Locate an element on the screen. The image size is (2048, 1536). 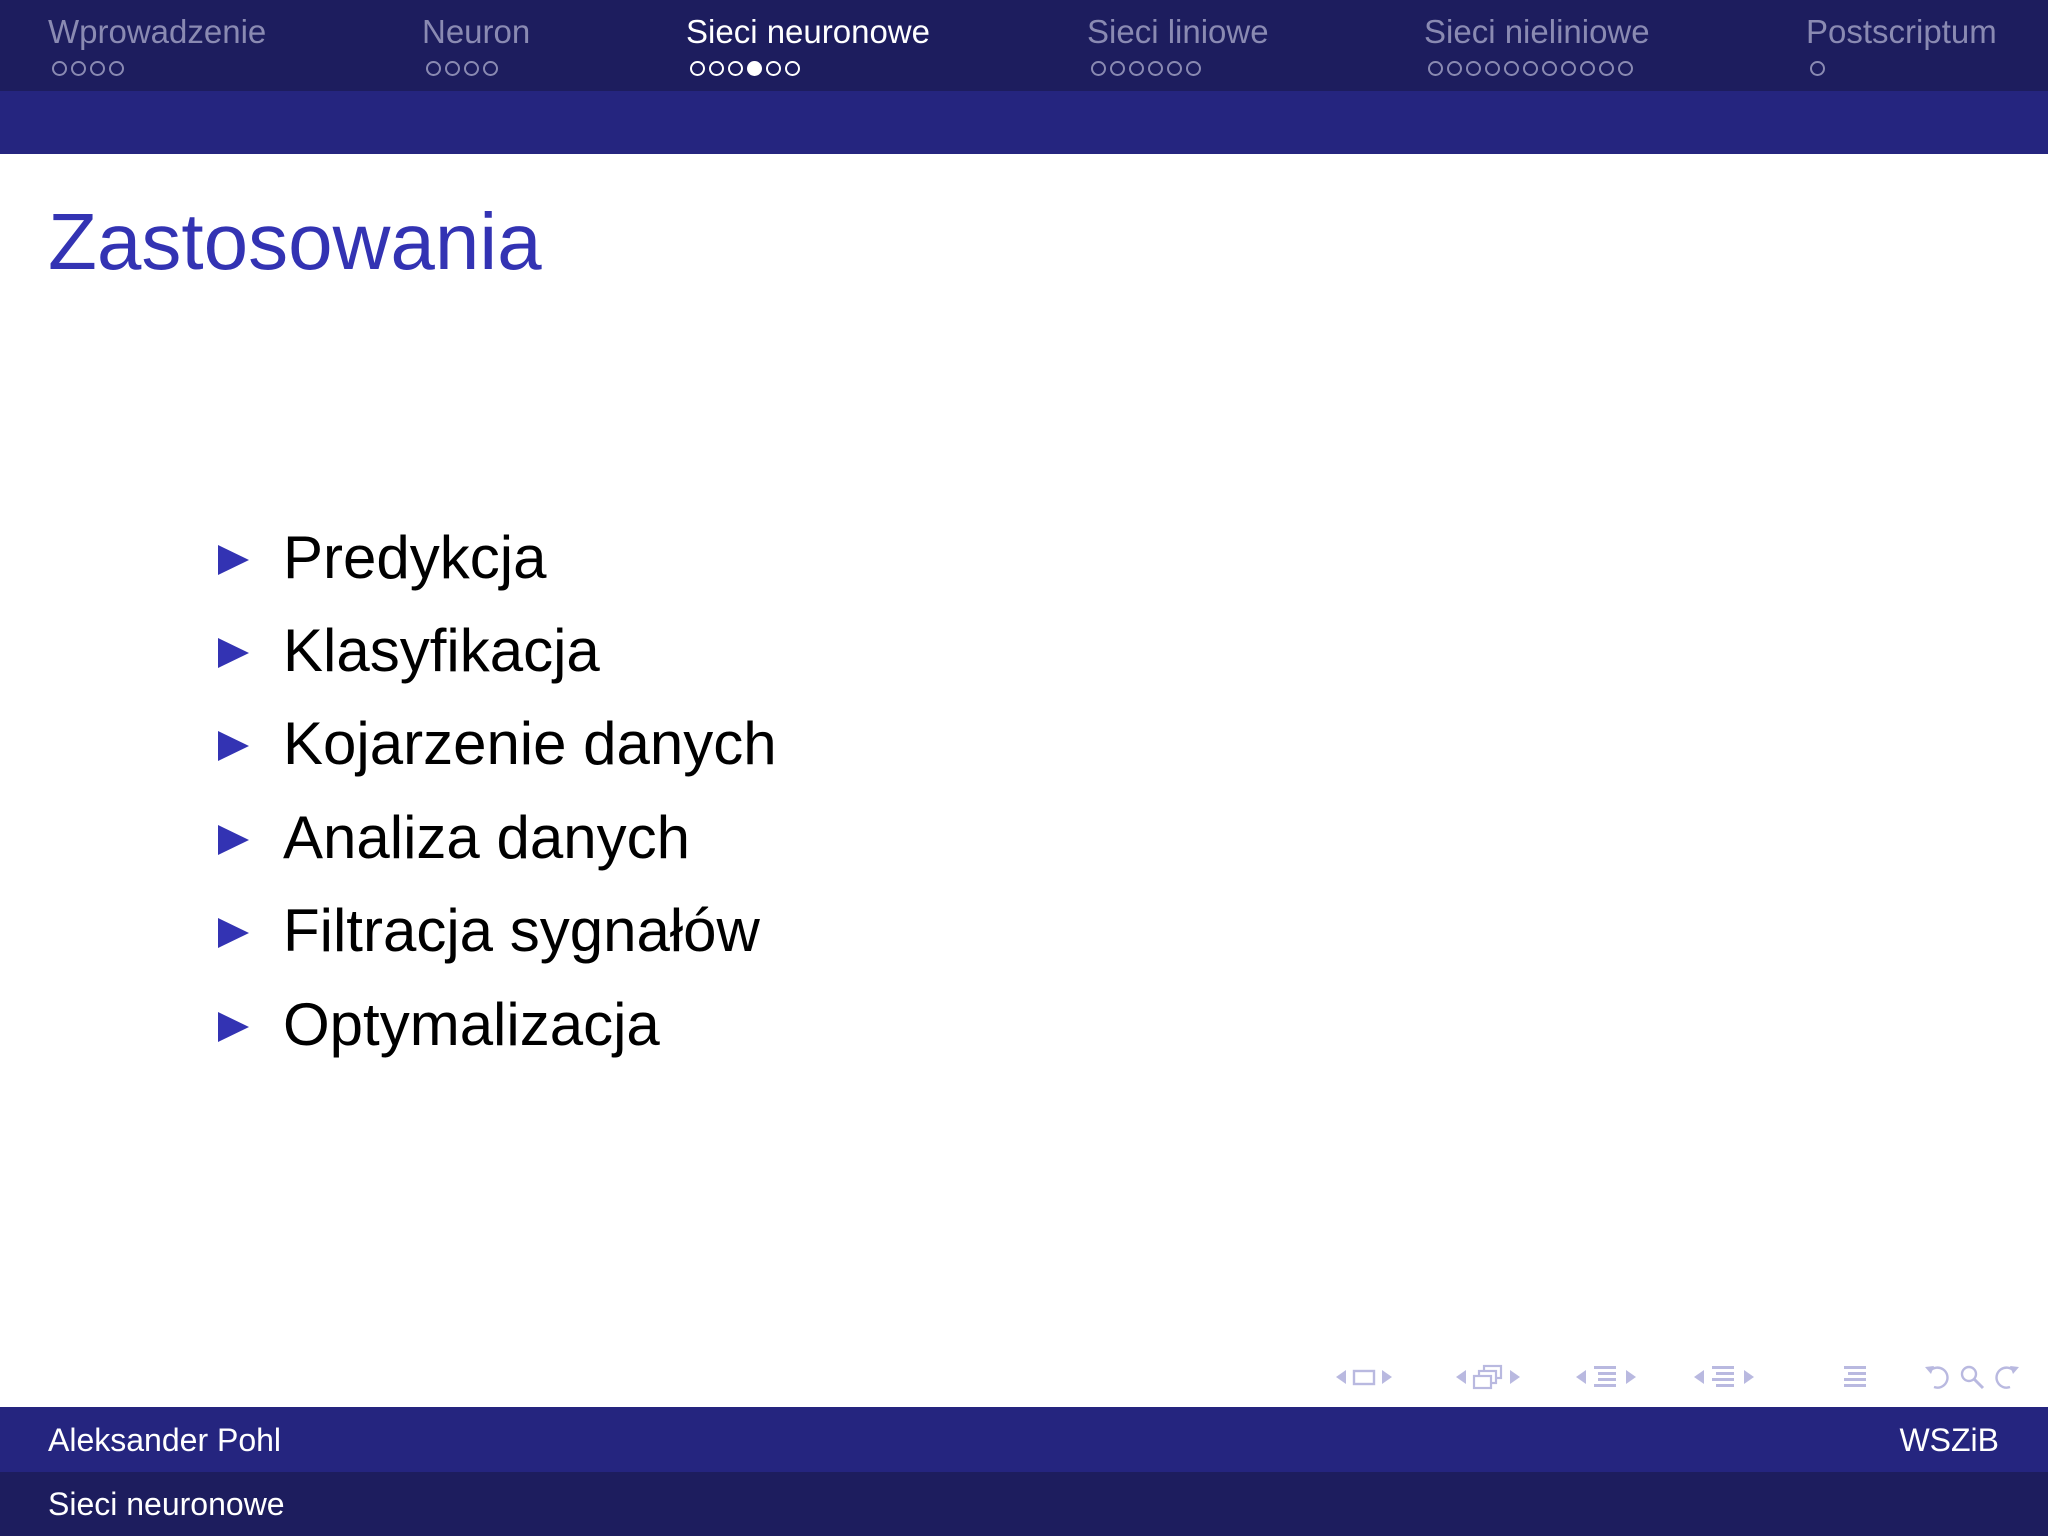
presentation-nav-group is located at coordinates (1856, 1377).